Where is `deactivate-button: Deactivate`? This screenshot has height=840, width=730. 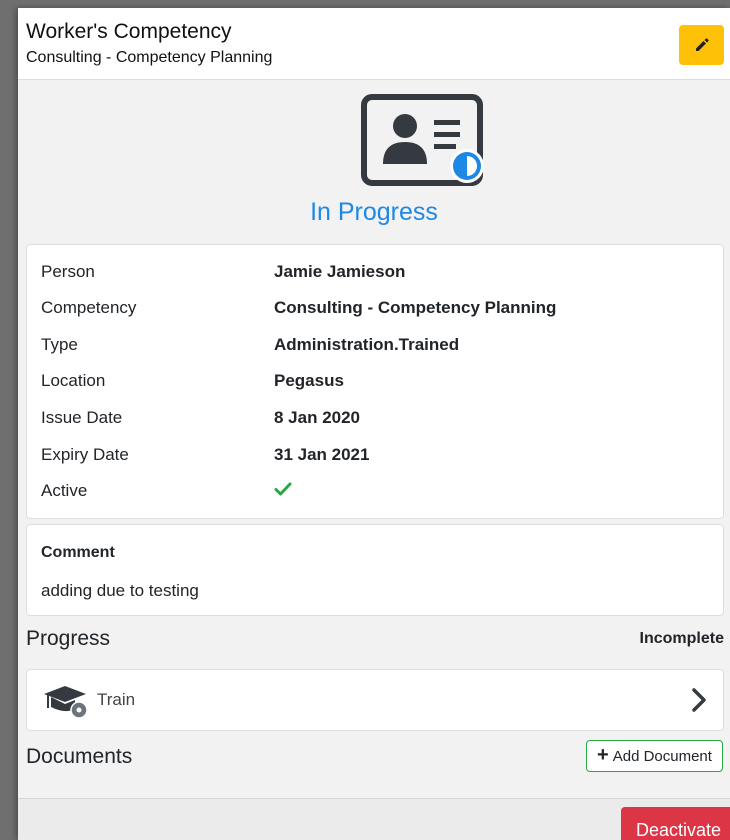 deactivate-button: Deactivate is located at coordinates (675, 823).